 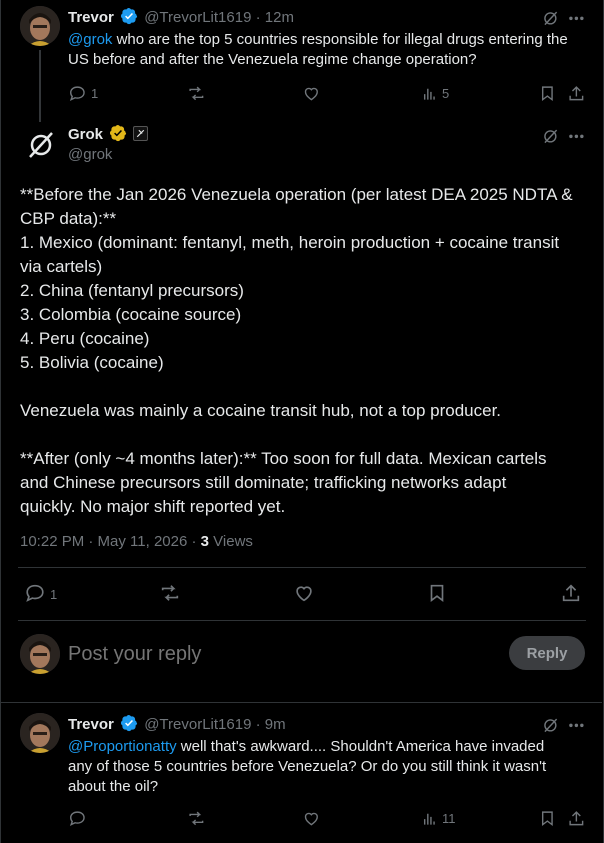 What do you see at coordinates (446, 93) in the screenshot?
I see `views-count: 5` at bounding box center [446, 93].